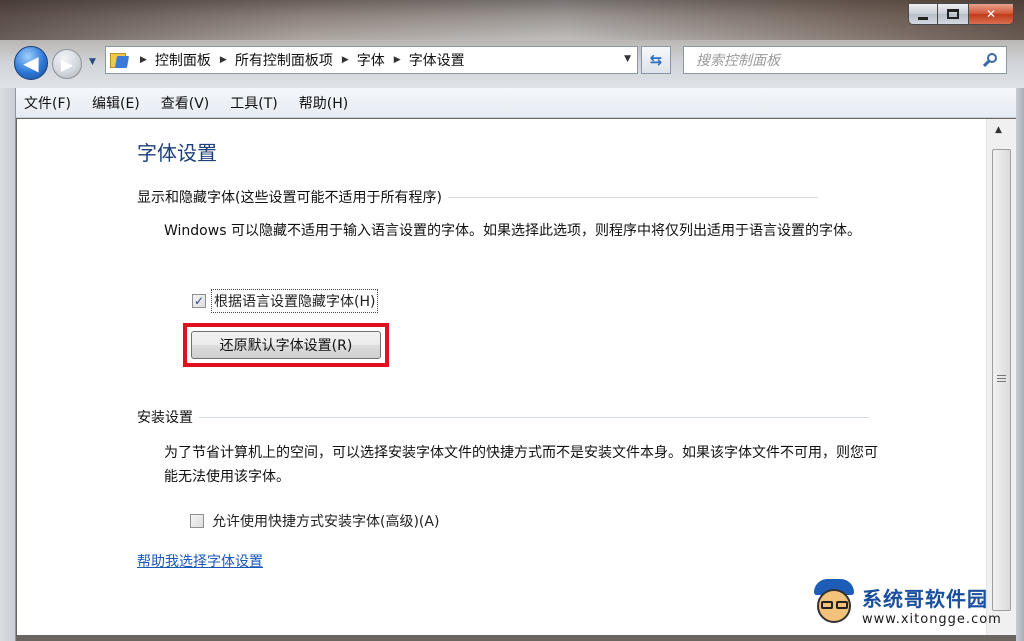  Describe the element at coordinates (177, 153) in the screenshot. I see `page-title: 字体设置` at that location.